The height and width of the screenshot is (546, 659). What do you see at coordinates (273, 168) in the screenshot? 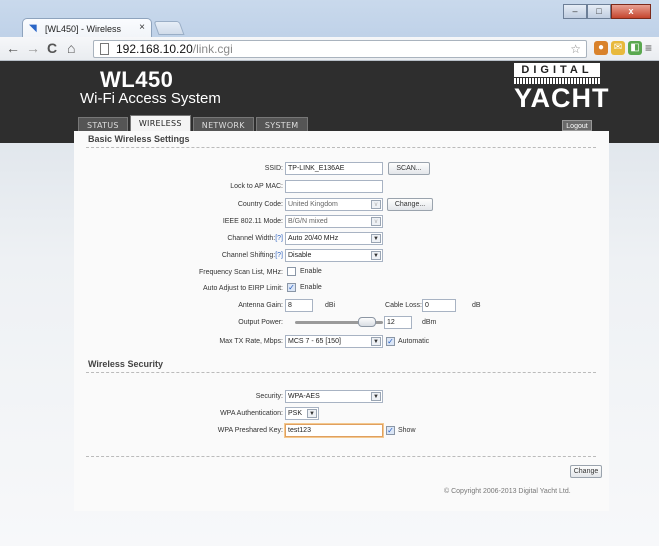
I see `ssid-label: SSID:` at bounding box center [273, 168].